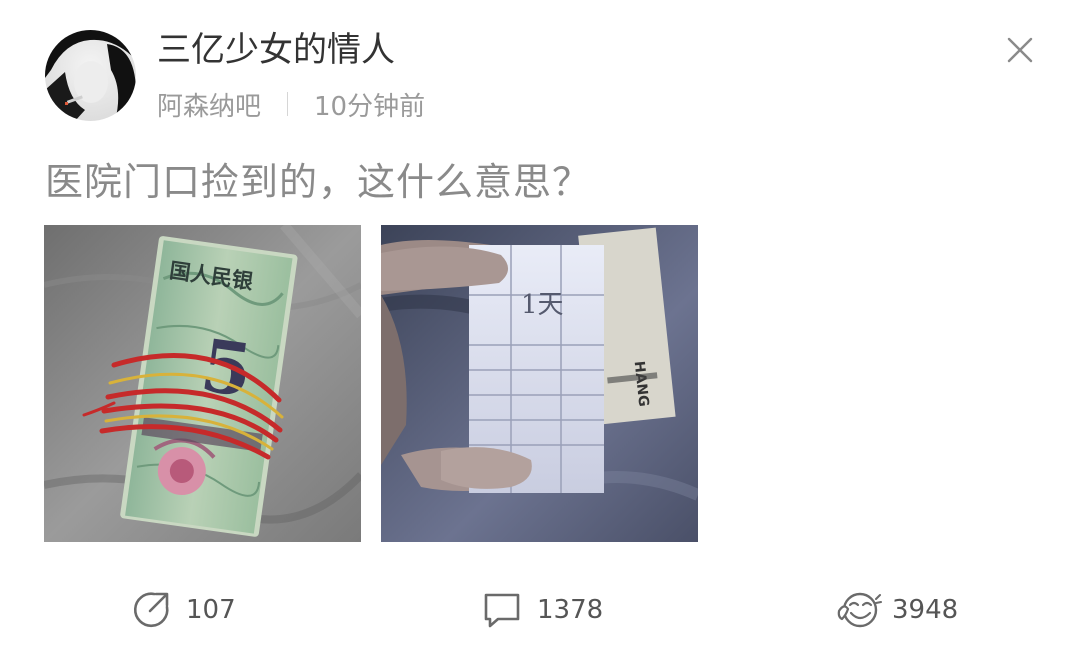 The height and width of the screenshot is (652, 1079). Describe the element at coordinates (211, 610) in the screenshot. I see `repost-count: 107` at that location.